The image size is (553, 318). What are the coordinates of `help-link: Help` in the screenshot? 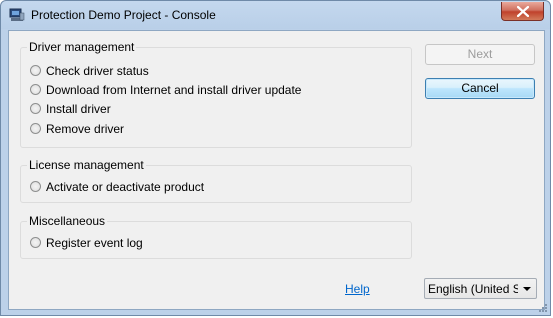 It's located at (357, 289).